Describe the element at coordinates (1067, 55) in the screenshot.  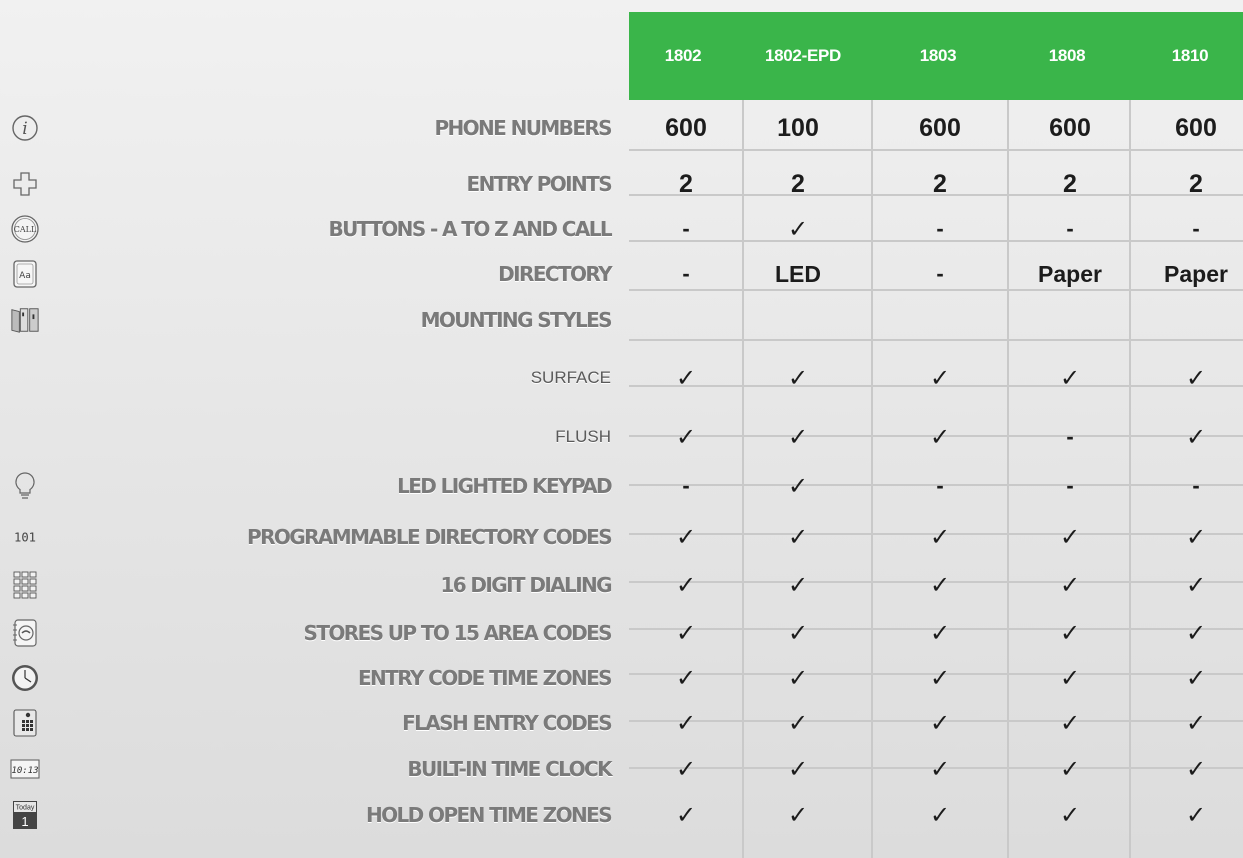
I see `column-header-1808: 1808` at that location.